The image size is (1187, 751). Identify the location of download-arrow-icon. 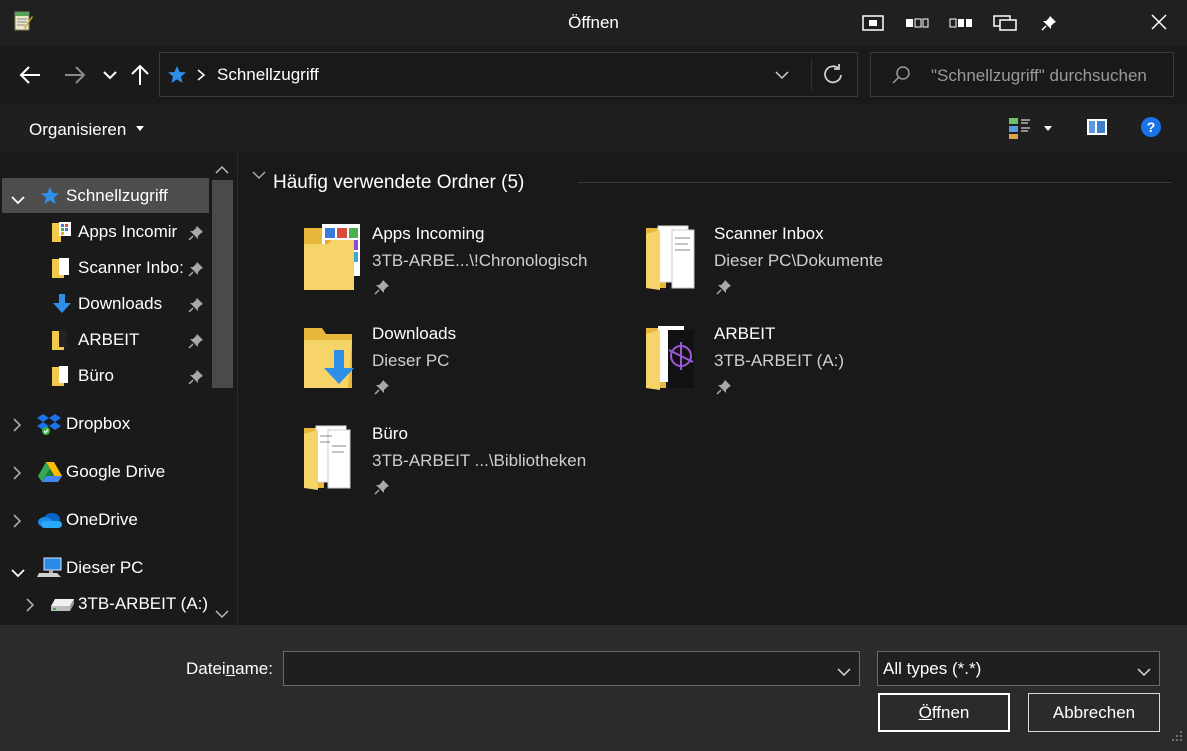
(62, 306).